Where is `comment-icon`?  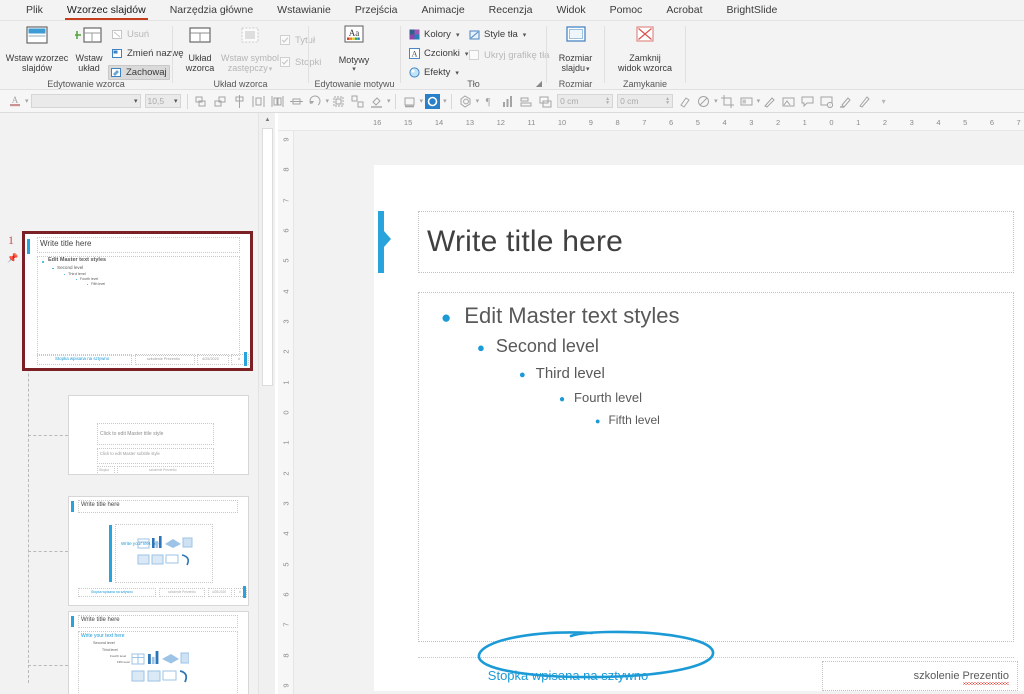 comment-icon is located at coordinates (807, 101).